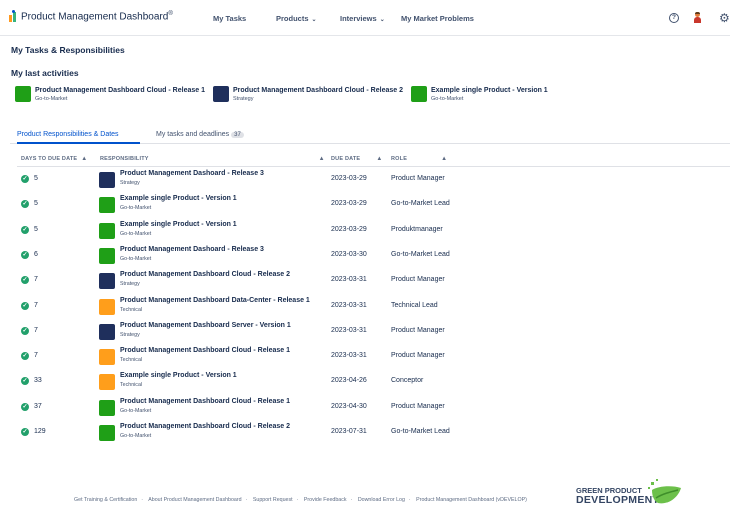 The image size is (730, 511). What do you see at coordinates (437, 18) in the screenshot?
I see `nav-my-market-problems: My Market Problems` at bounding box center [437, 18].